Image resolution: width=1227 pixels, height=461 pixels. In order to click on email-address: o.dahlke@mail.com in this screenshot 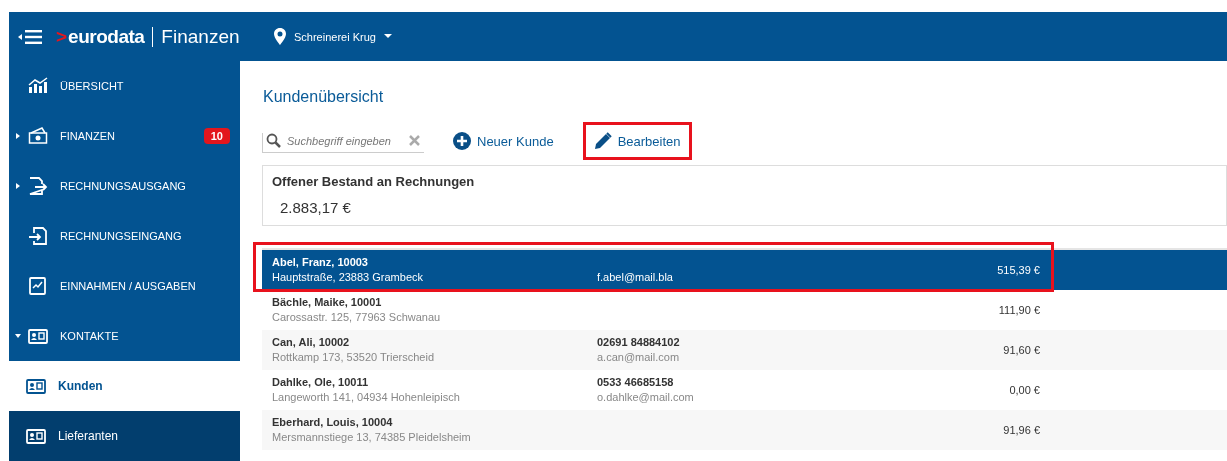, I will do `click(646, 397)`.